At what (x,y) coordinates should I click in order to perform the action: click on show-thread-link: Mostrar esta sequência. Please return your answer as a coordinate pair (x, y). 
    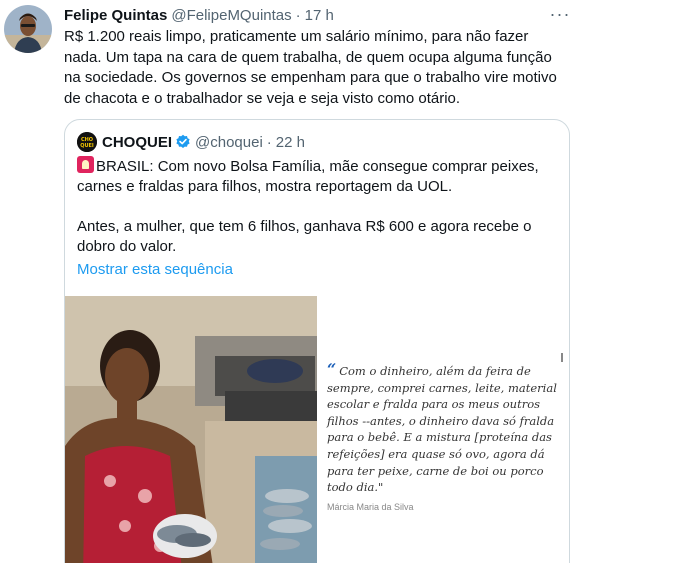
    Looking at the image, I should click on (155, 269).